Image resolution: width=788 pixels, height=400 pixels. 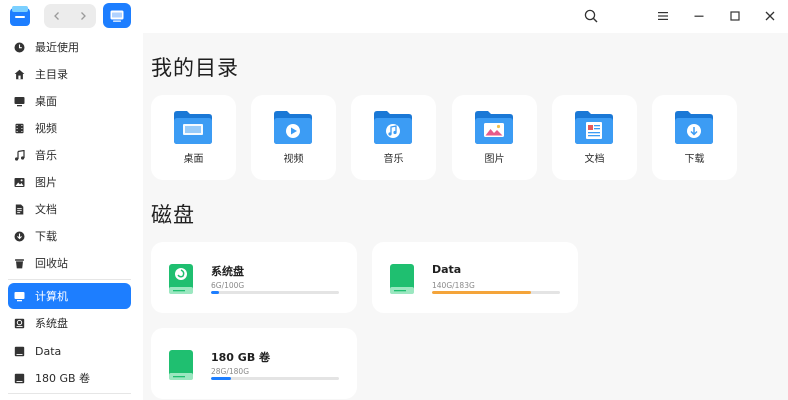 I want to click on desktop-icon, so click(x=19, y=101).